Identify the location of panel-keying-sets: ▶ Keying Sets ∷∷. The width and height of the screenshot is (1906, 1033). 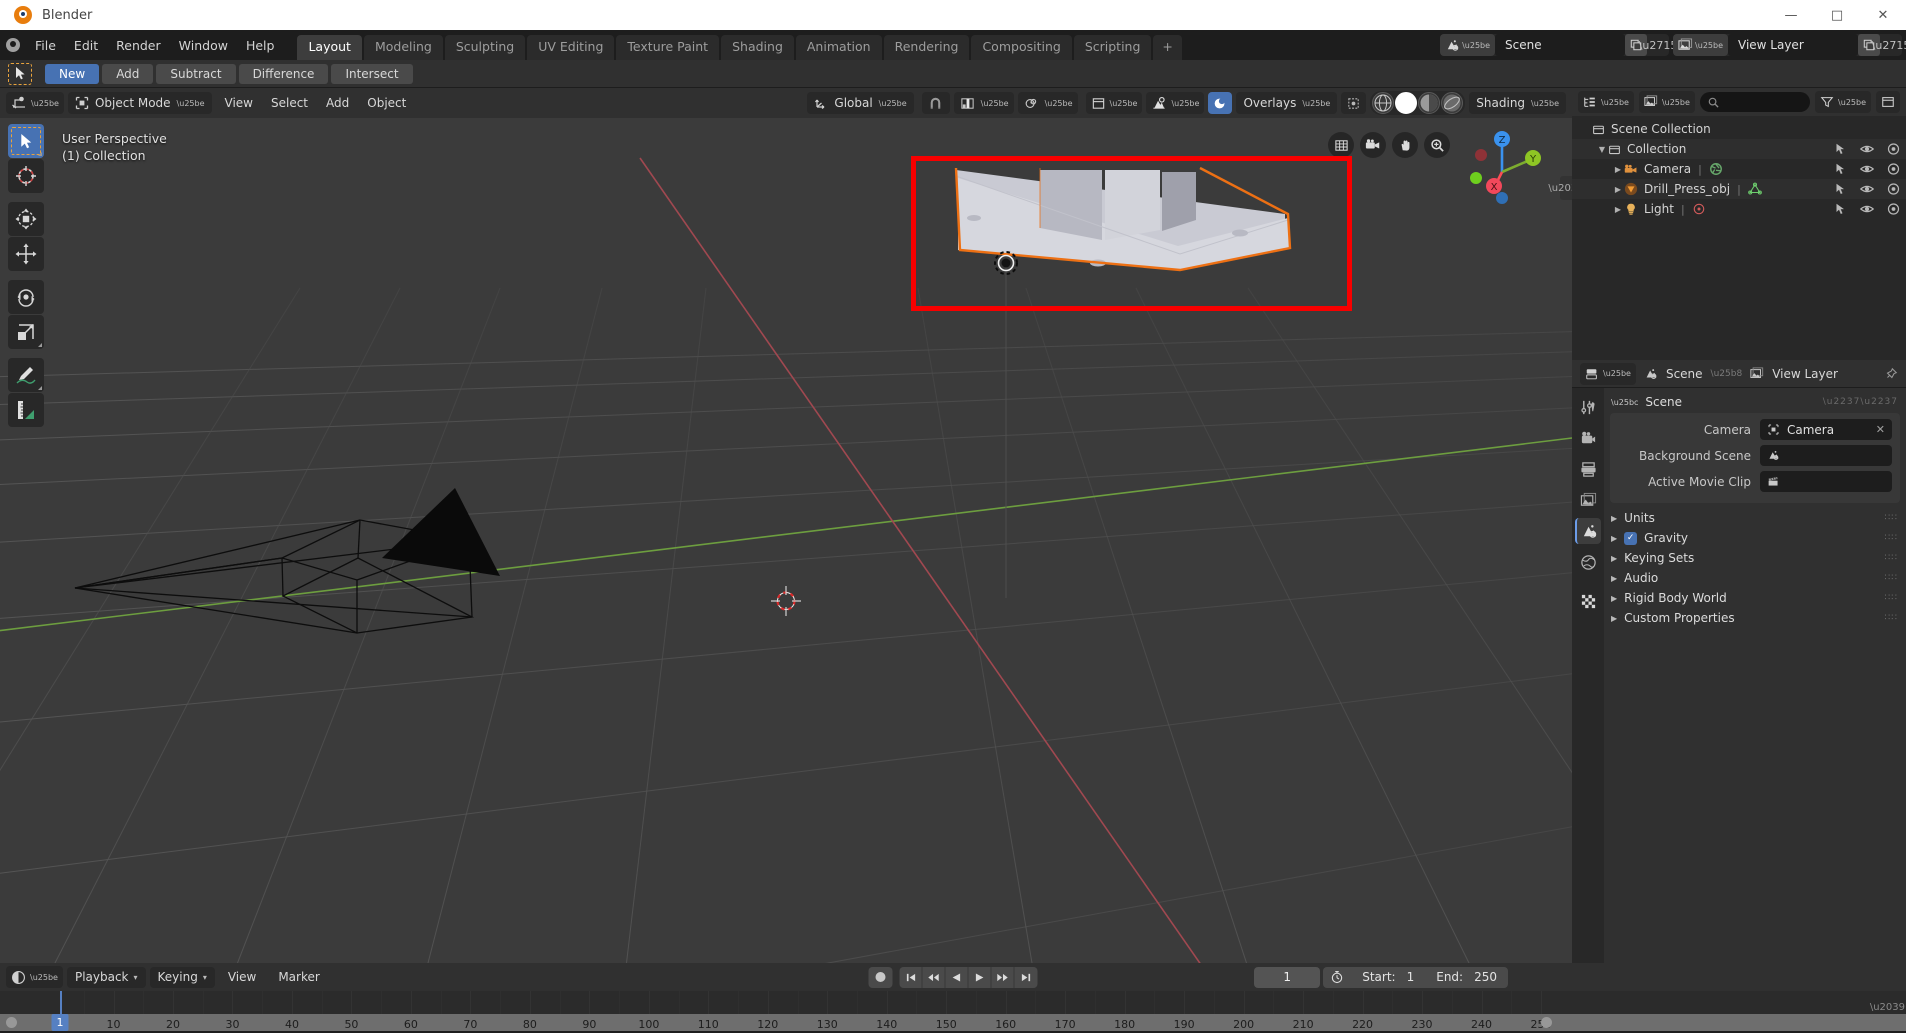
(1755, 558).